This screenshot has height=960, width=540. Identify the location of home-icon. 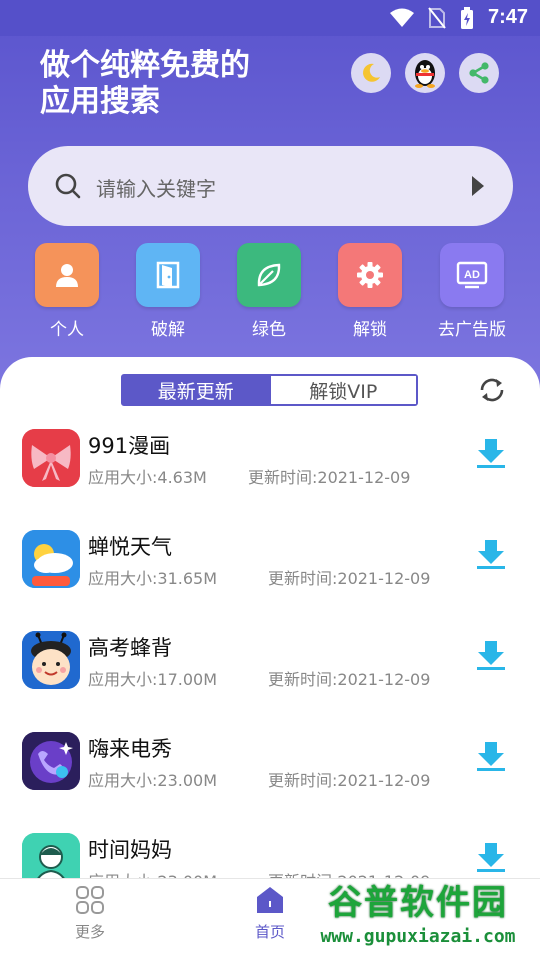
(270, 900).